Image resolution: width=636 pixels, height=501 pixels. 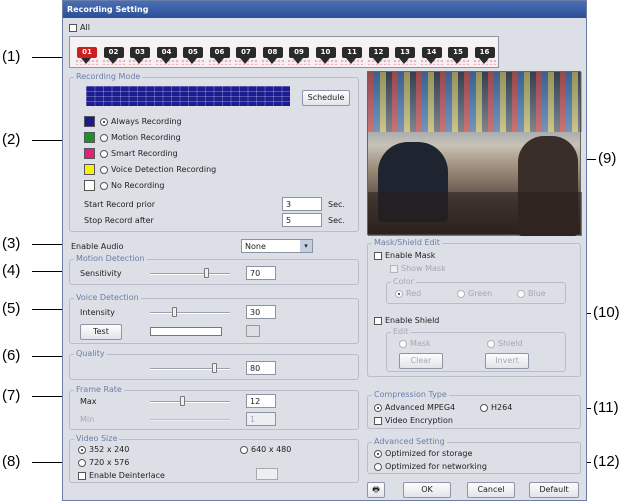 I want to click on radio-mpeg4, so click(x=378, y=407).